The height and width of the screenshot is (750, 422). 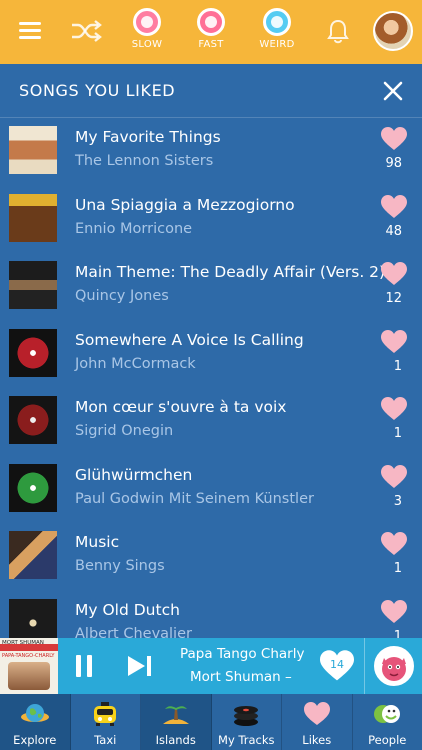 I want to click on tab-label: Explore, so click(x=35, y=740).